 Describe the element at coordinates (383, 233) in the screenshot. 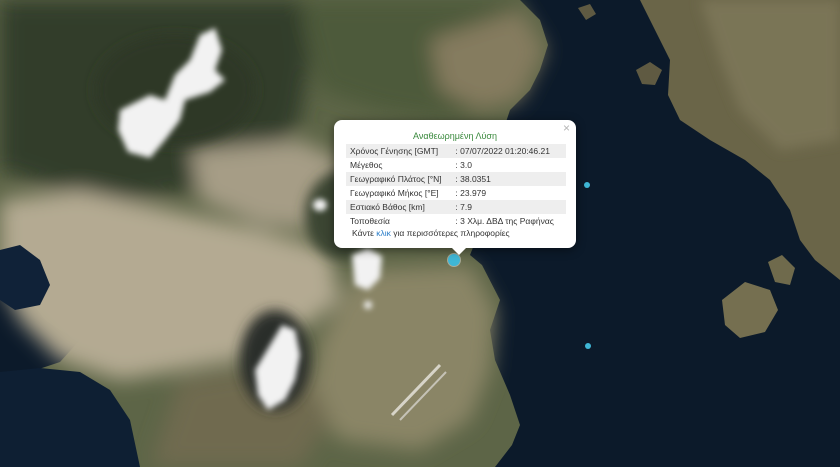

I see `more-info-link: κλικ` at that location.